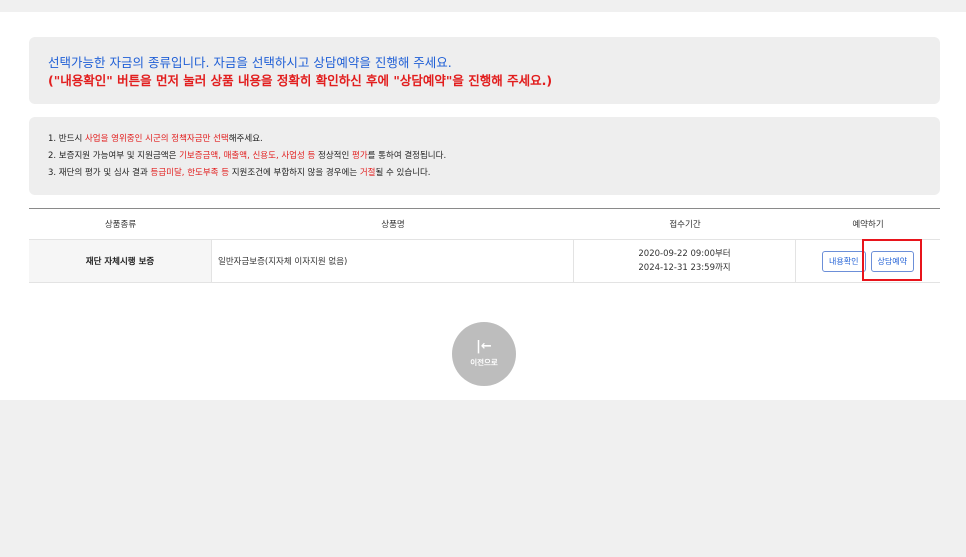  Describe the element at coordinates (484, 224) in the screenshot. I see `table-header: 상품종류 상품명 접수기간 예약하기` at that location.